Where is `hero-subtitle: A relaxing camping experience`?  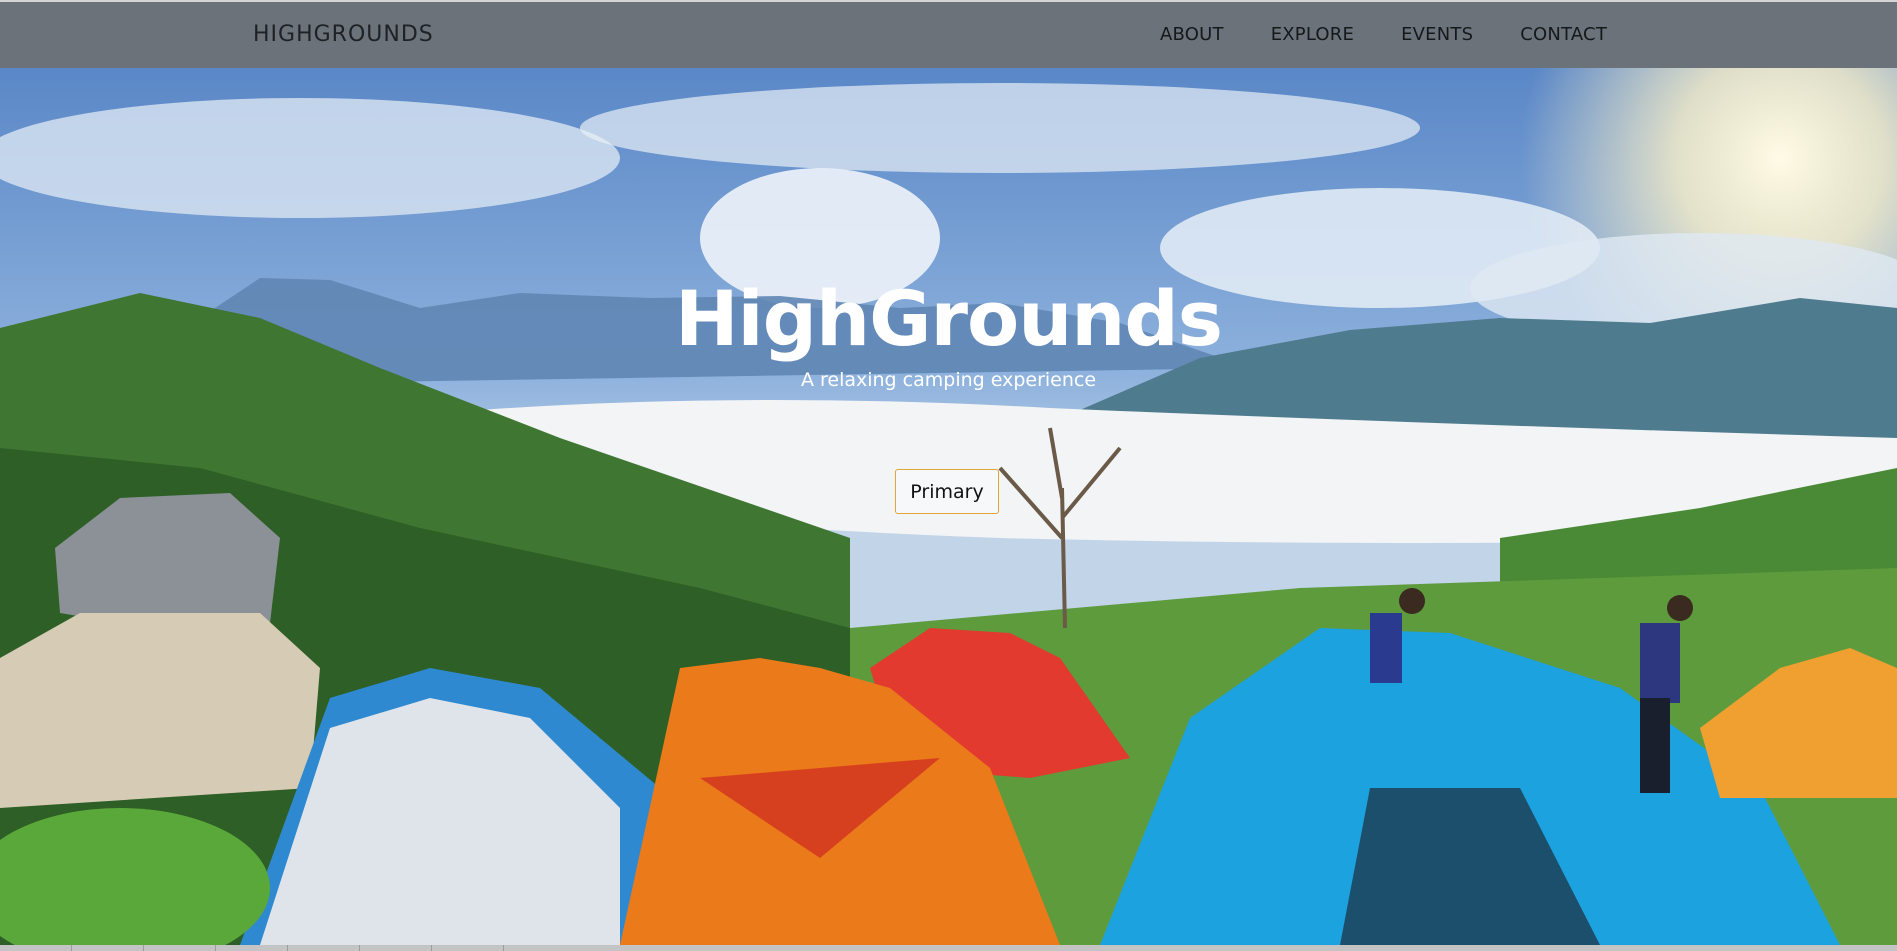
hero-subtitle: A relaxing camping experience is located at coordinates (948, 380).